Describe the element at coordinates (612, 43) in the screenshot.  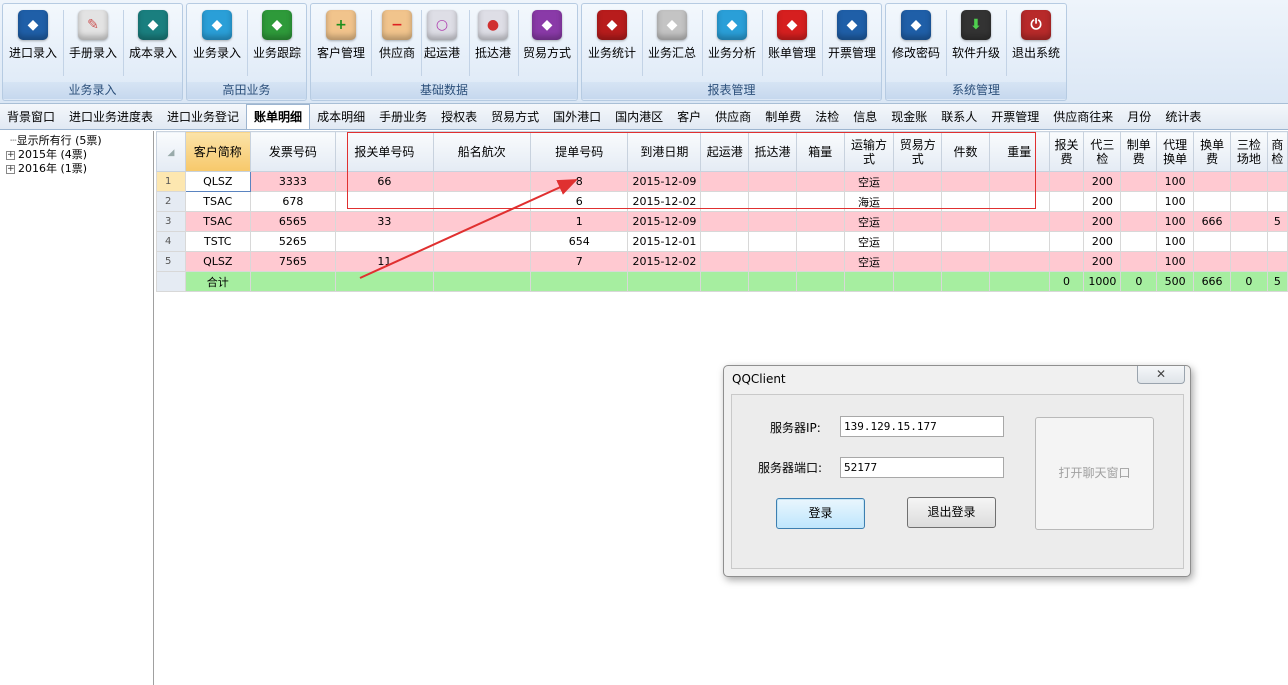
I see `business-stats-button: ◆ 业务统计` at that location.